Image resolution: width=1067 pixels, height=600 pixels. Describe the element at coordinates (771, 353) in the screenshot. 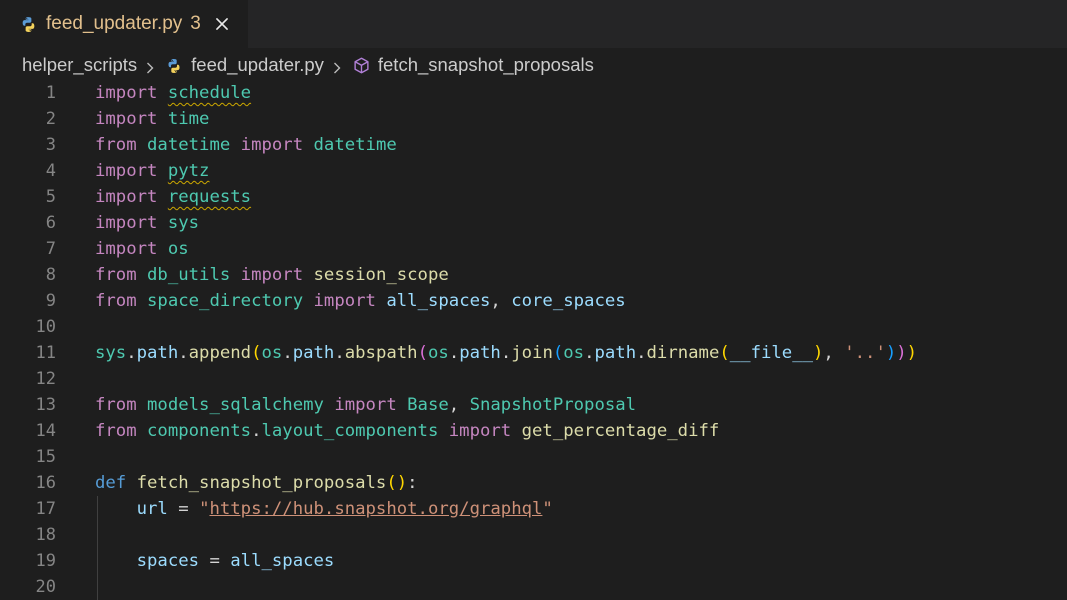

I see `dunder-file: __file__` at that location.